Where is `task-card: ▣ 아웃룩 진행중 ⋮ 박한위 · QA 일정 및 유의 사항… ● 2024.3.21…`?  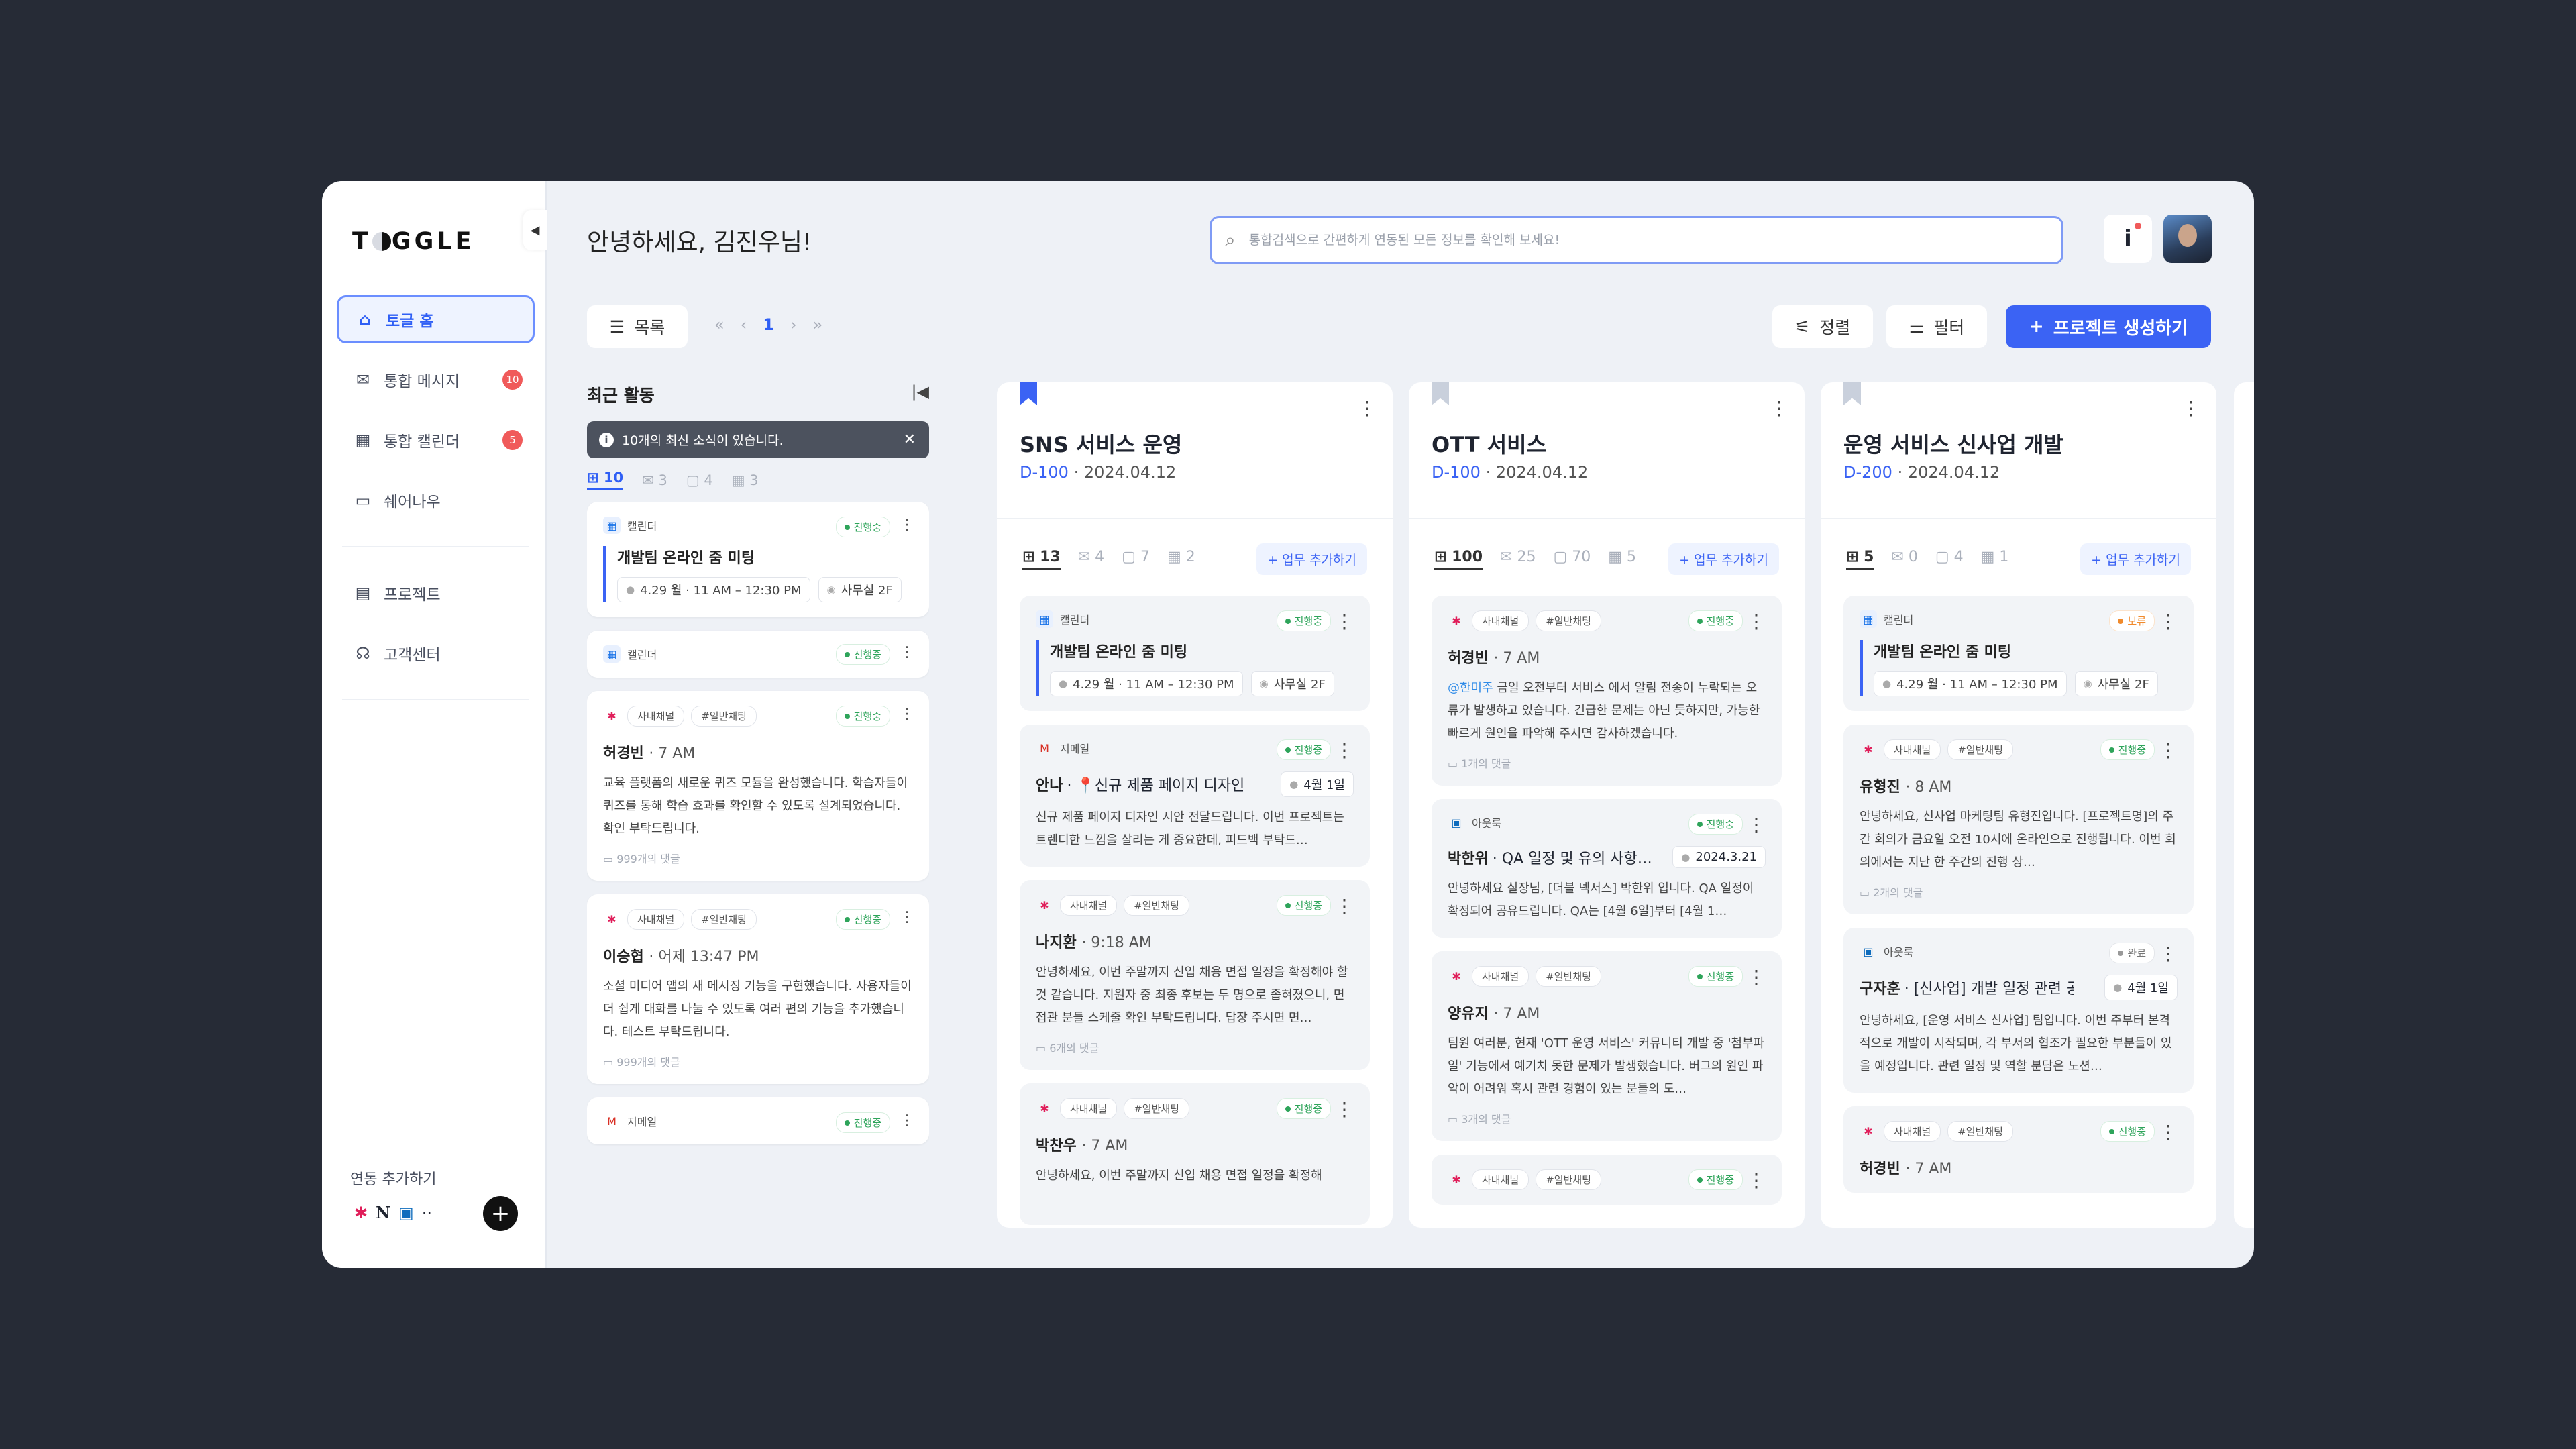
task-card: ▣ 아웃룩 진행중 ⋮ 박한위 · QA 일정 및 유의 사항… ● 2024.3.21… is located at coordinates (1607, 868).